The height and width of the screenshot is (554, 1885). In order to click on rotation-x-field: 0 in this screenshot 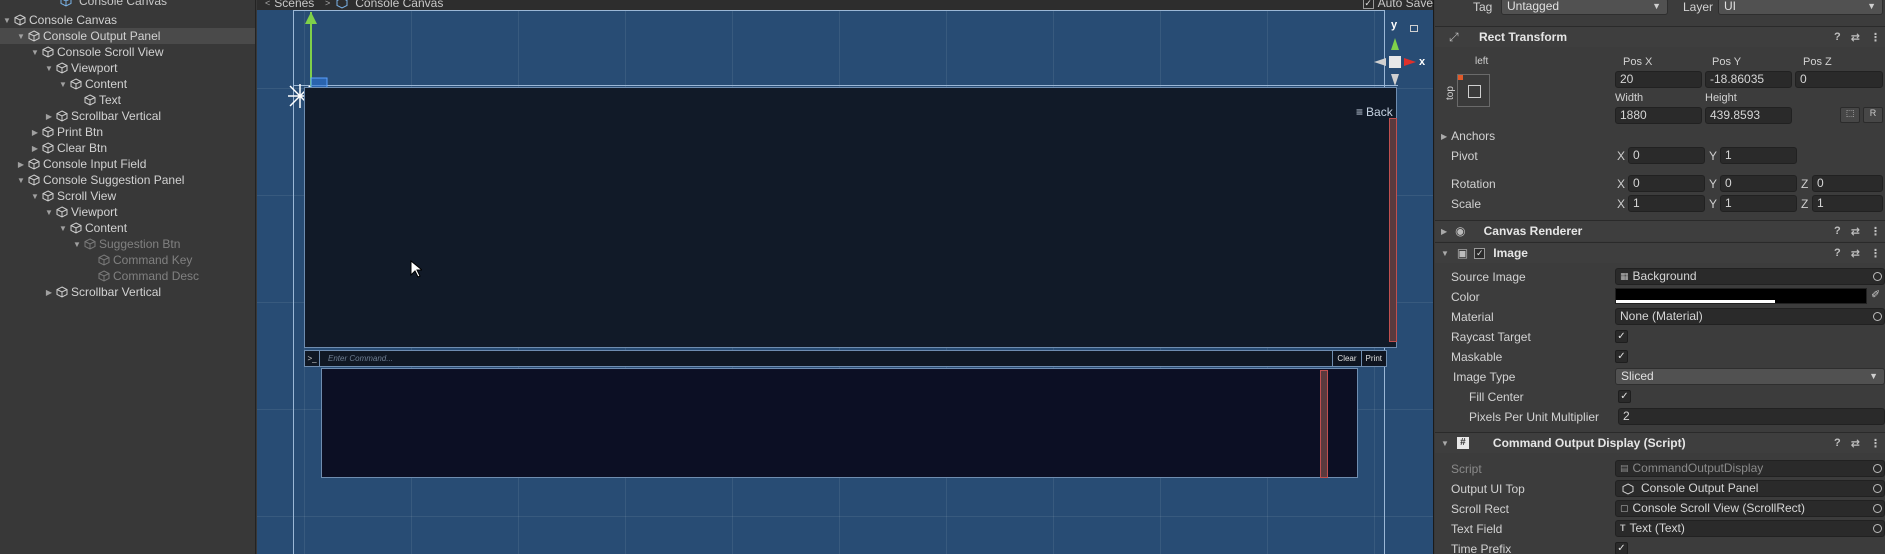, I will do `click(1666, 183)`.